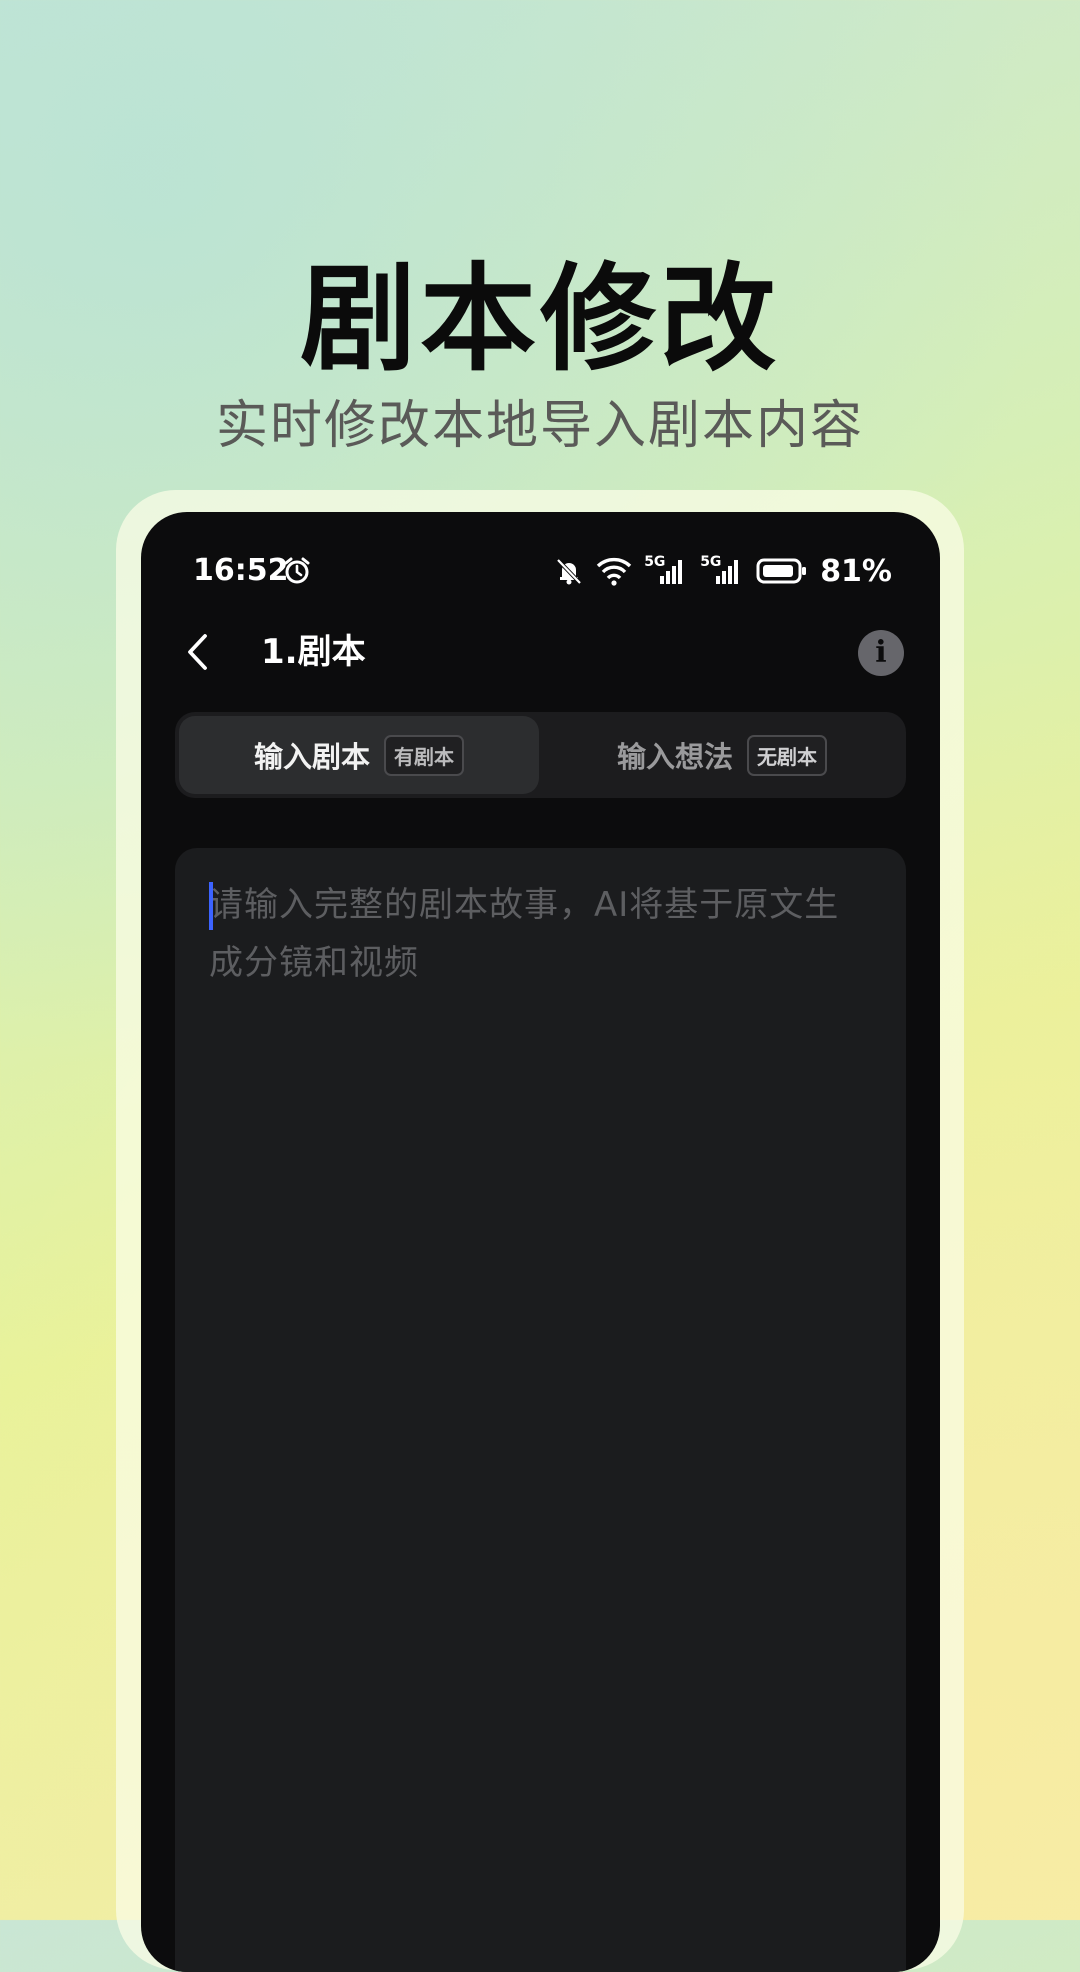  I want to click on alarm-icon, so click(297, 570).